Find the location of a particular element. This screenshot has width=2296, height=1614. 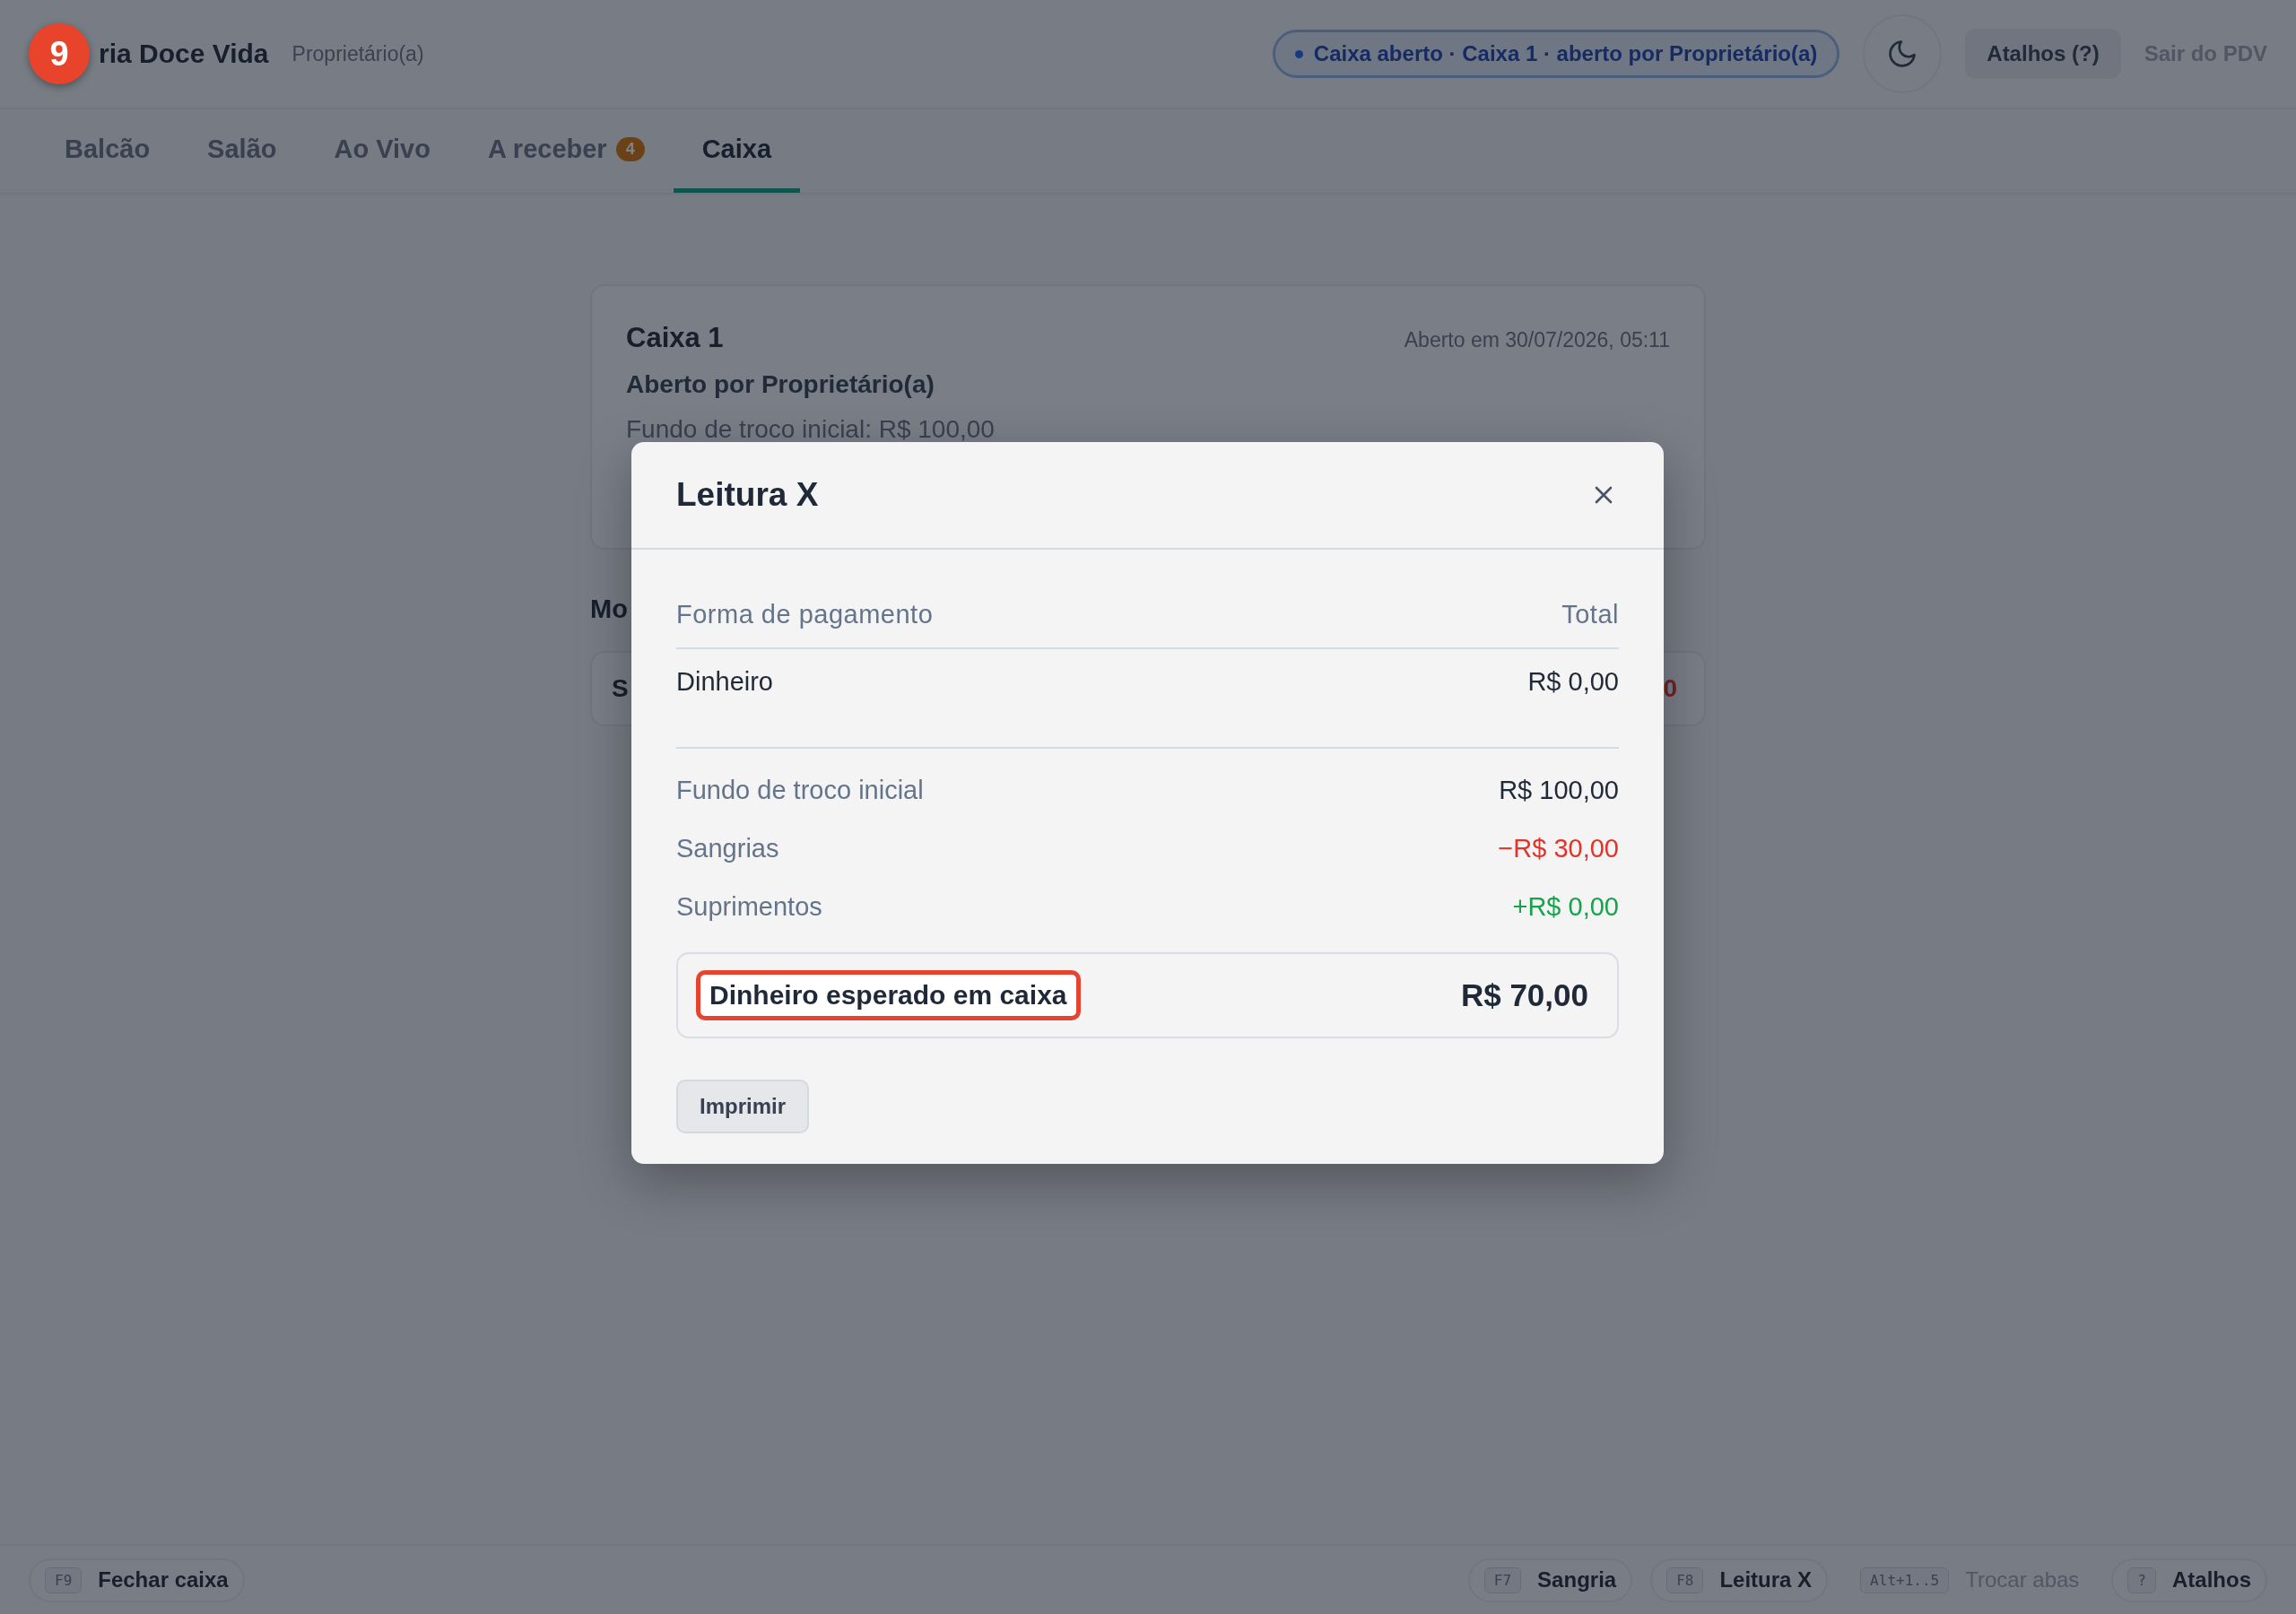

tab: A receber 4 is located at coordinates (566, 151).